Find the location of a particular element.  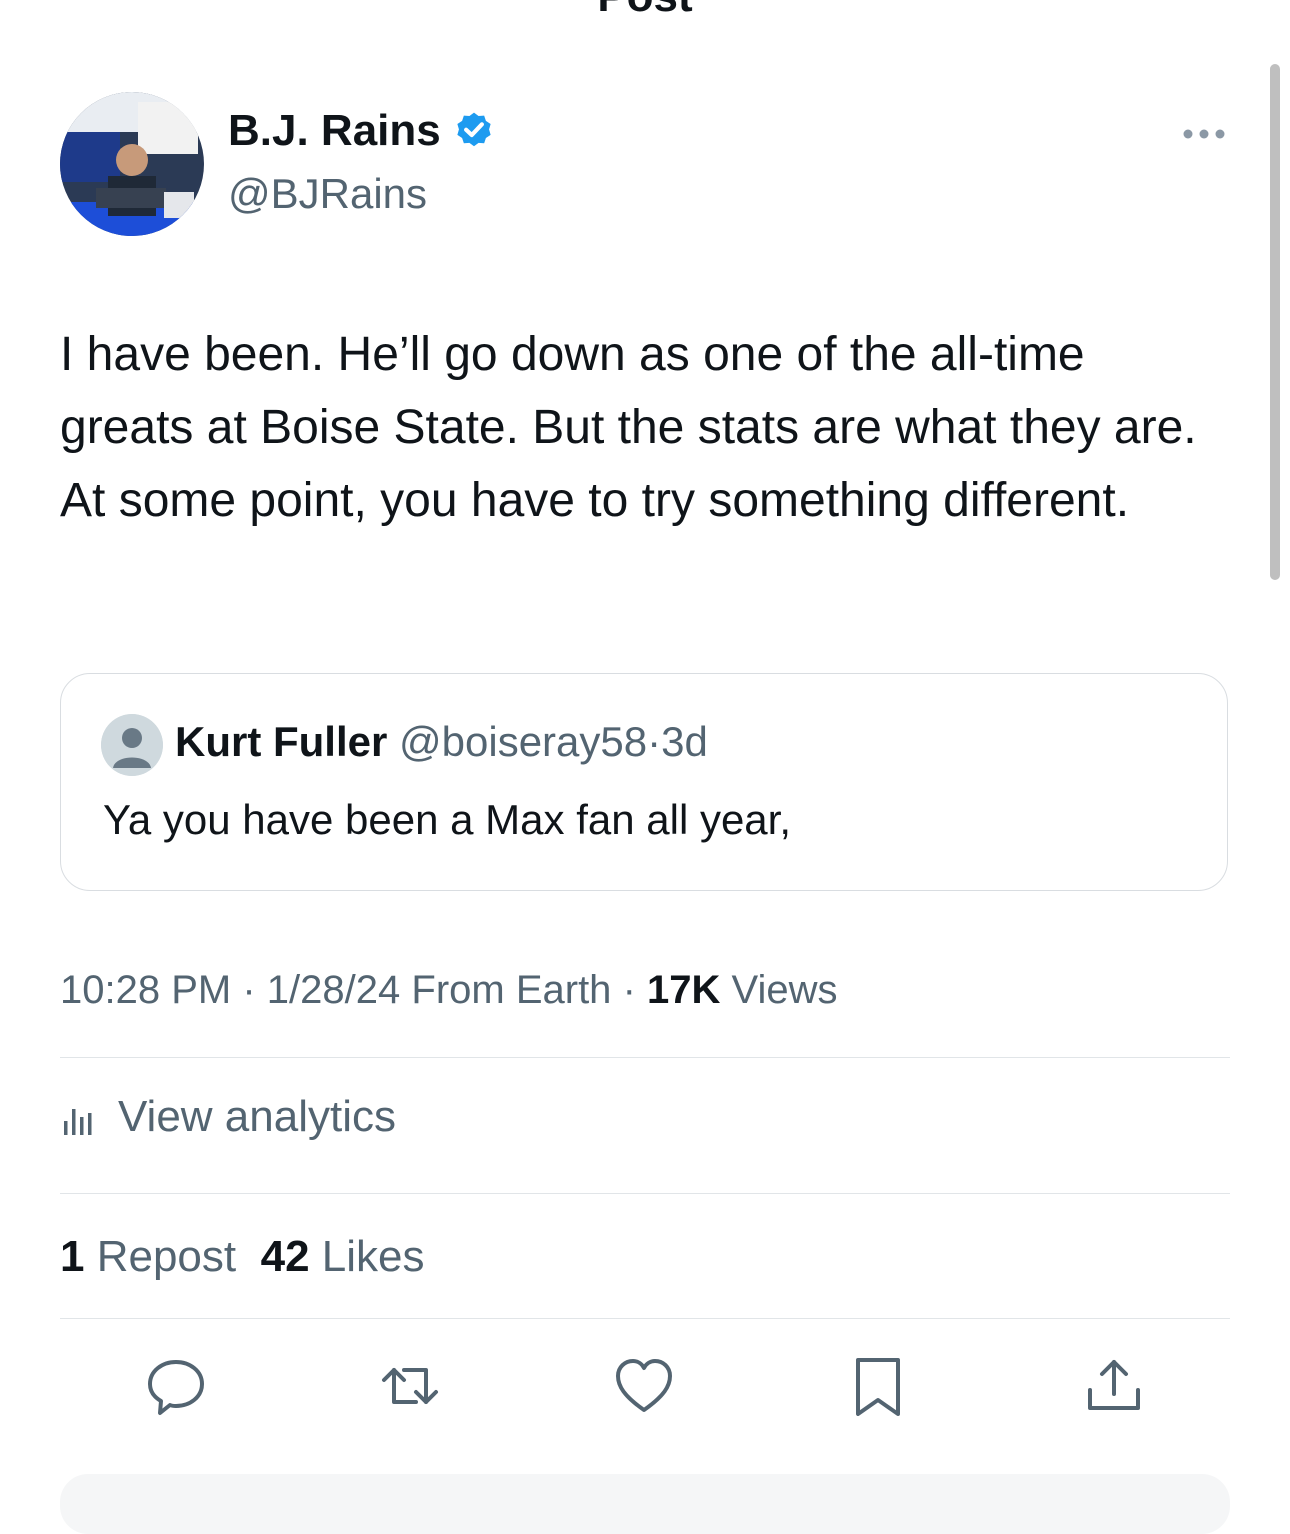

quote-timestamp: 3d is located at coordinates (684, 741).